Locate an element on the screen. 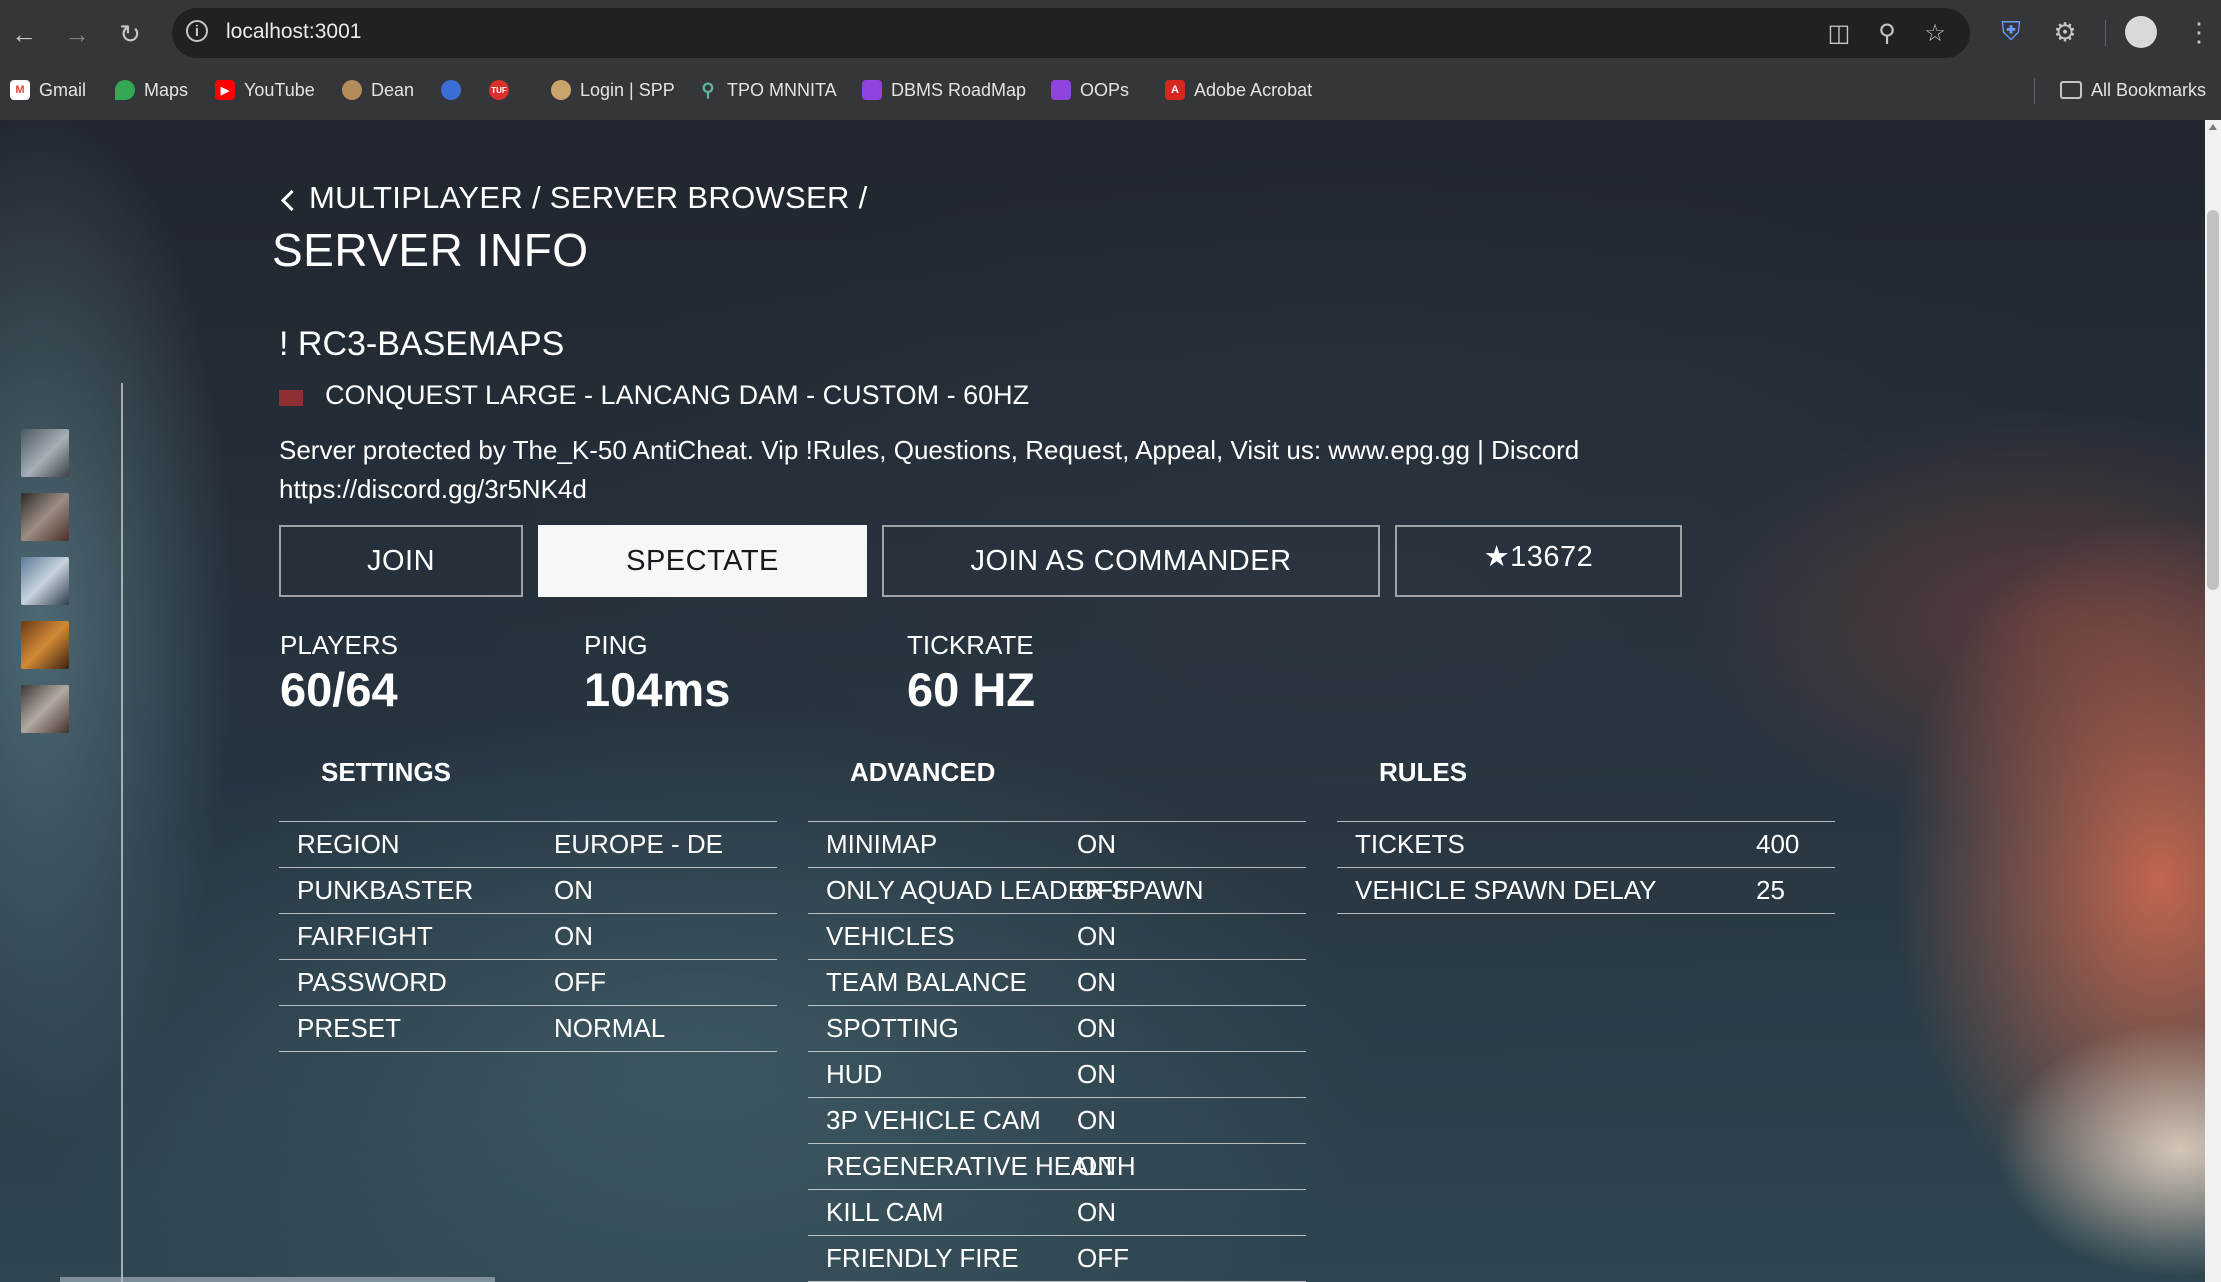  bookmark-label: Maps is located at coordinates (166, 89).